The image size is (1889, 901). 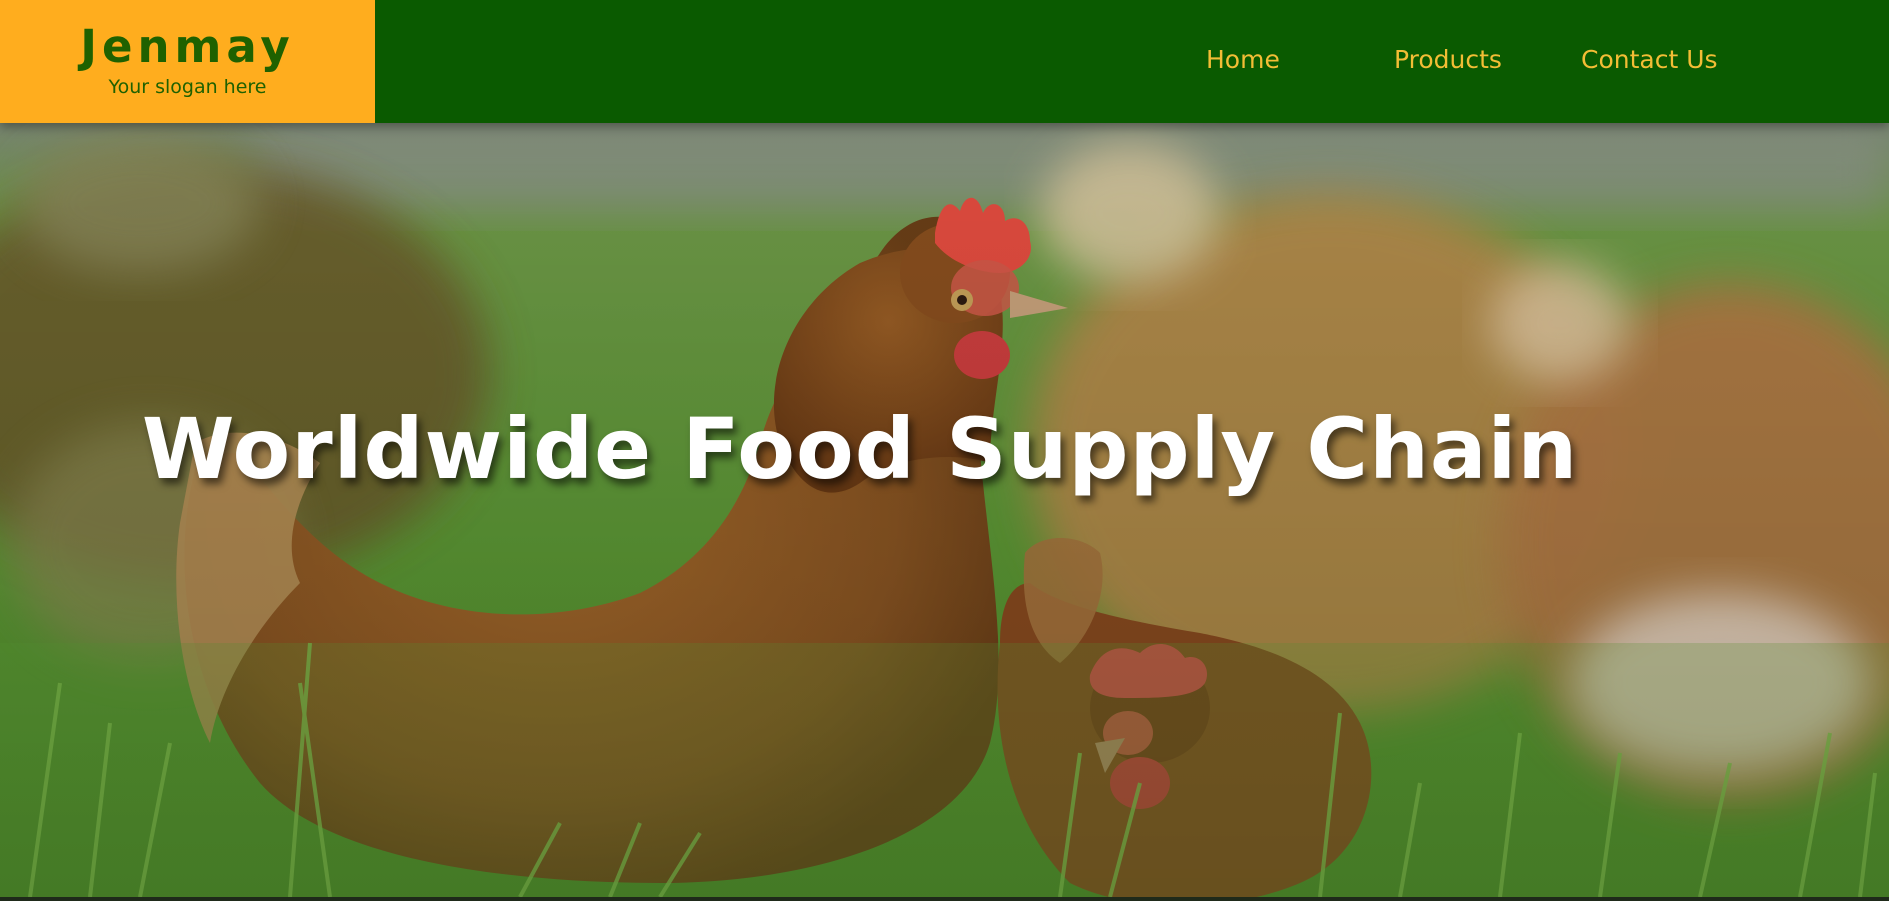 What do you see at coordinates (1243, 59) in the screenshot?
I see `nav-item-home: Home` at bounding box center [1243, 59].